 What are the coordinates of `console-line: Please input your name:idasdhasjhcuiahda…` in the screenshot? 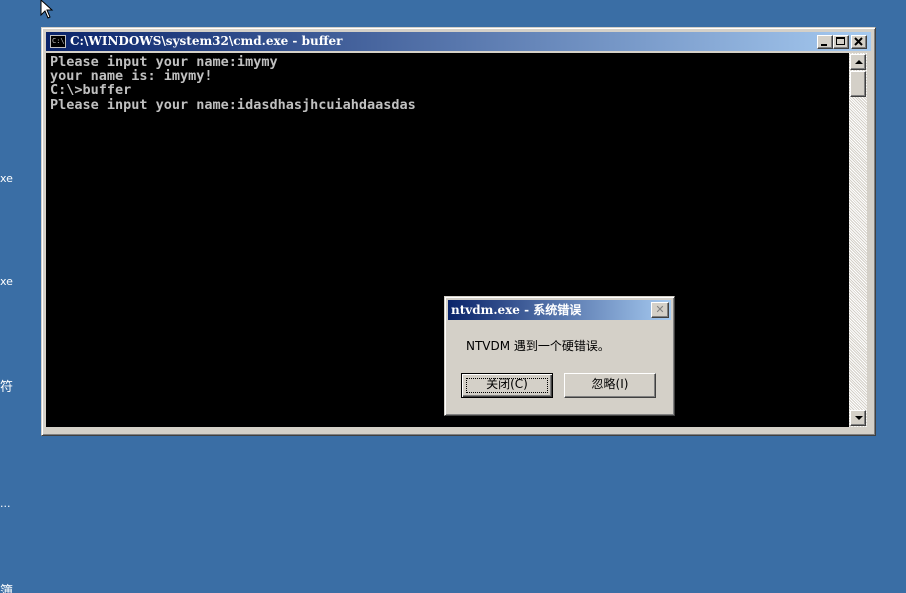 It's located at (233, 105).